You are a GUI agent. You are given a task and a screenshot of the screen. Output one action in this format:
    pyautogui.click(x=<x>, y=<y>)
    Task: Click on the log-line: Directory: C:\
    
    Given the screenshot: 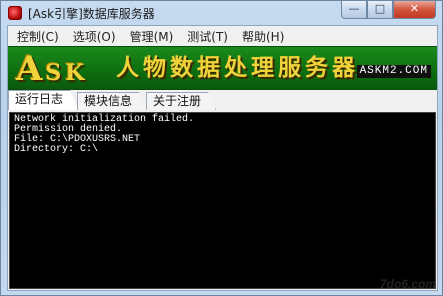 What is the action you would take?
    pyautogui.click(x=56, y=149)
    